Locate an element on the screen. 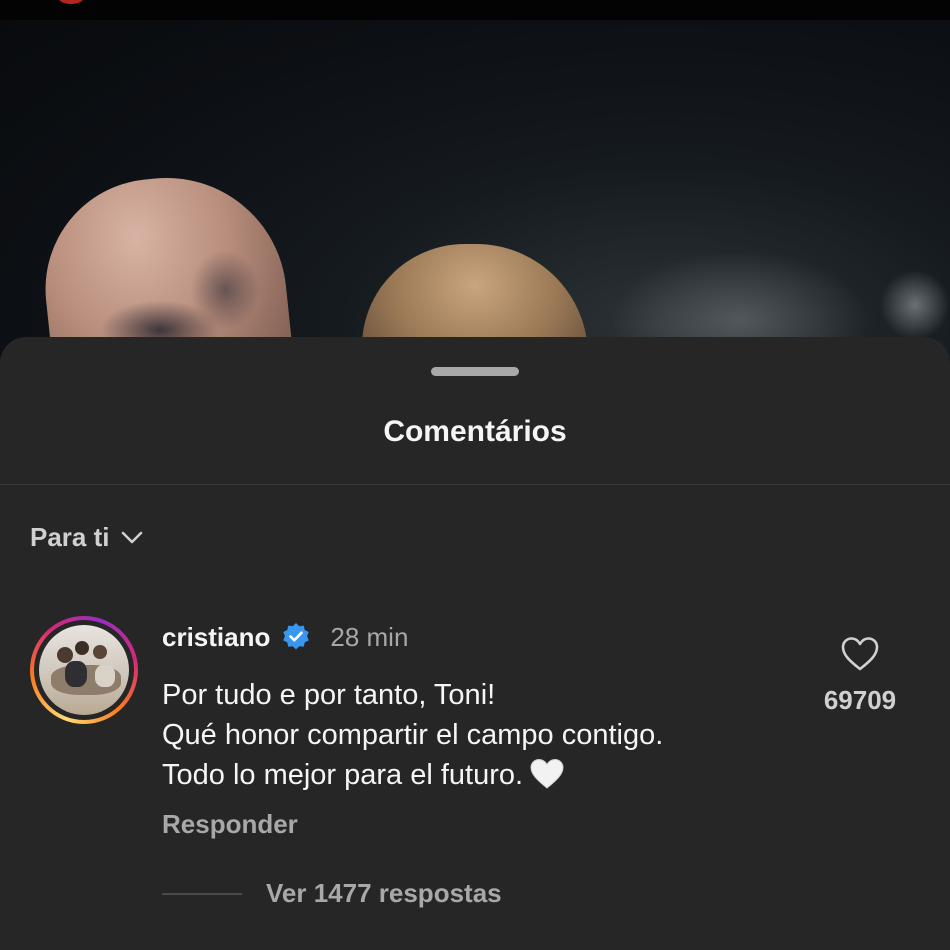 The height and width of the screenshot is (950, 950). avatar-image is located at coordinates (84, 670).